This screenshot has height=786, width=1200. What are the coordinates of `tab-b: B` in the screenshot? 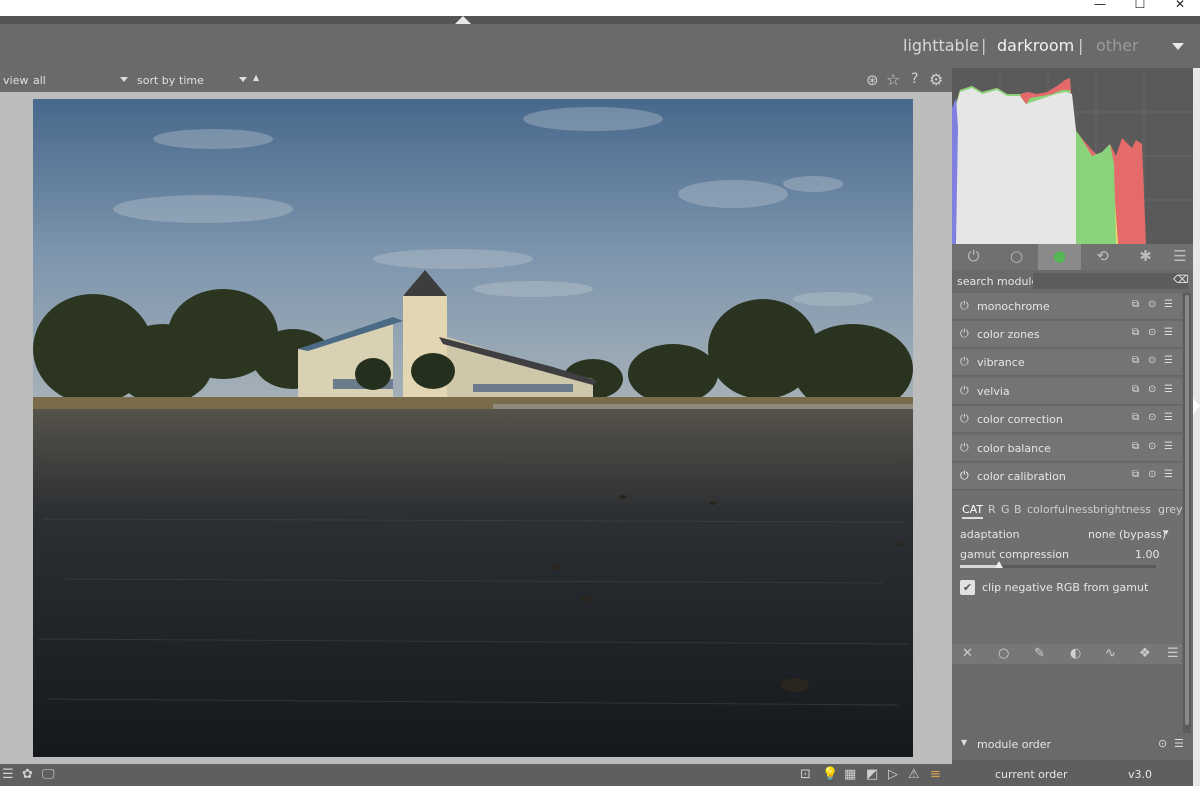 It's located at (1018, 509).